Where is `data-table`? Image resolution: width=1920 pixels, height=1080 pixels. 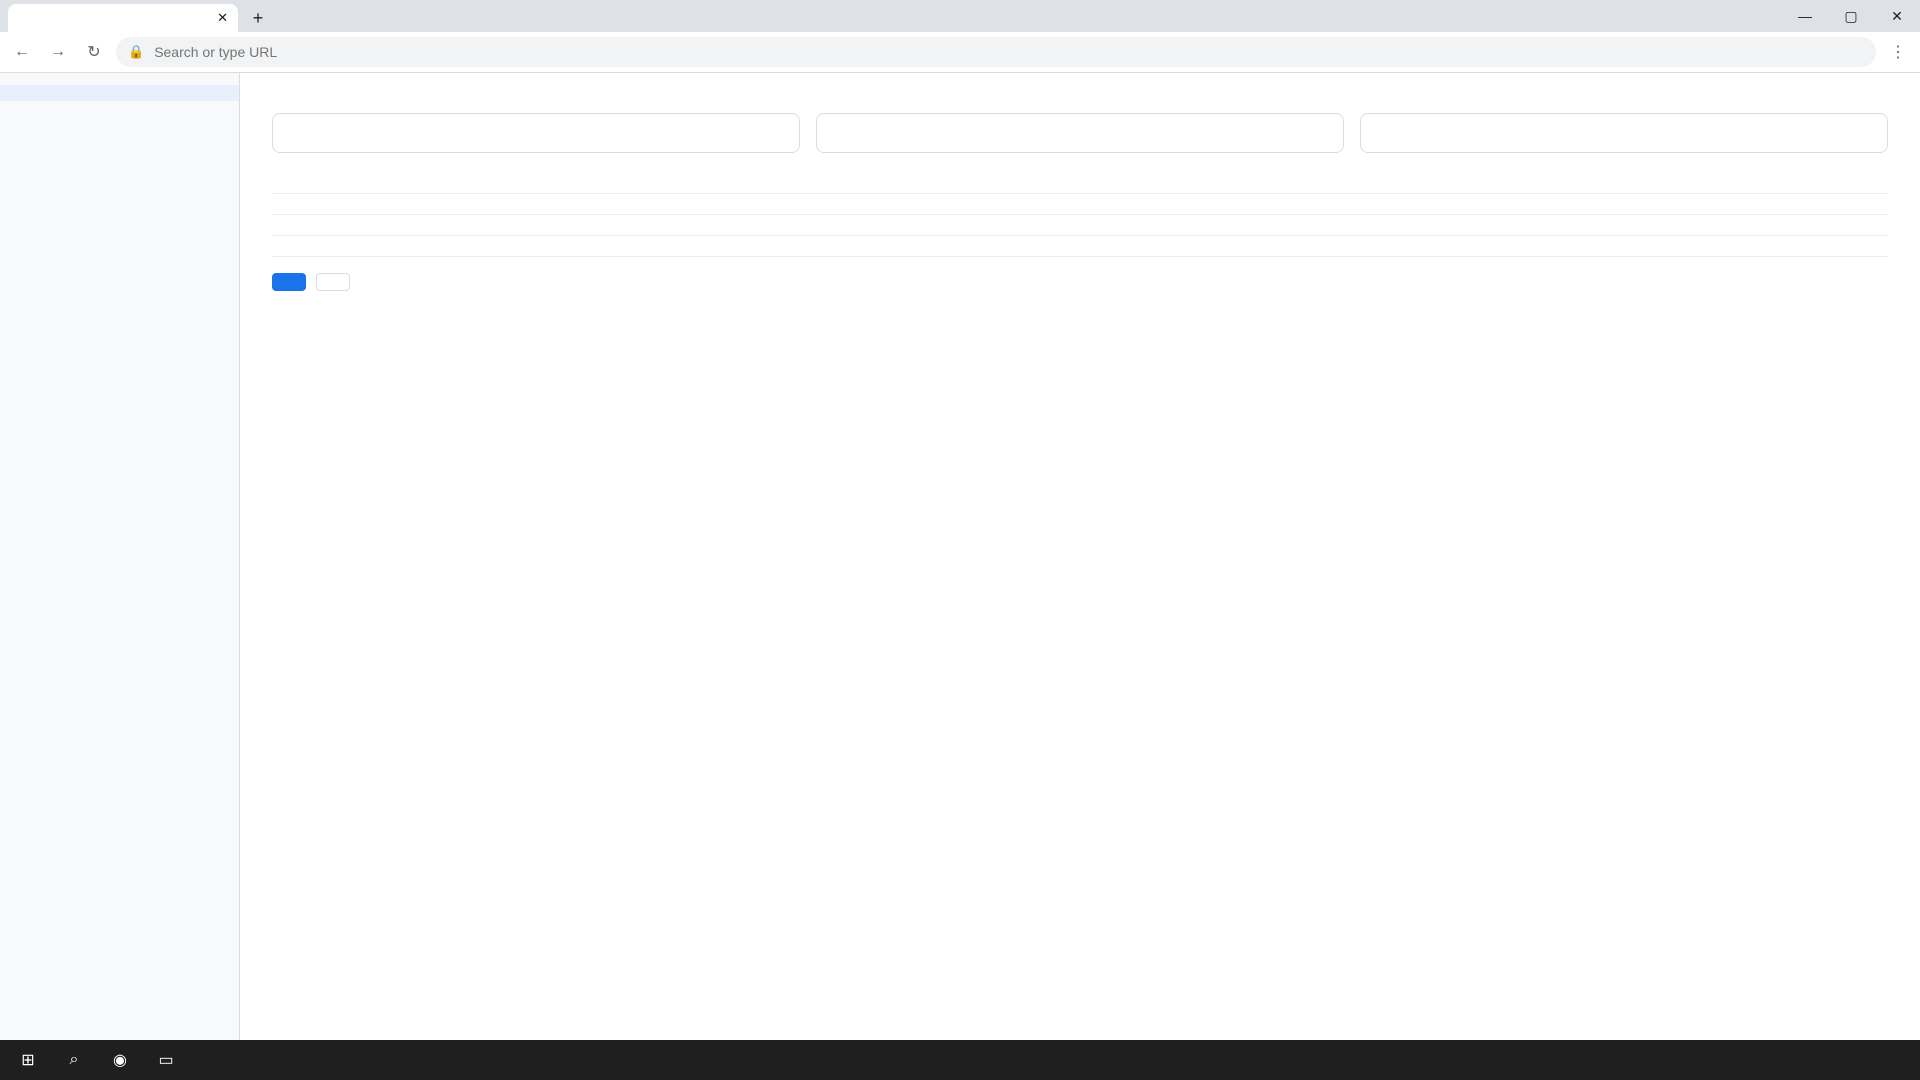
data-table is located at coordinates (1080, 215).